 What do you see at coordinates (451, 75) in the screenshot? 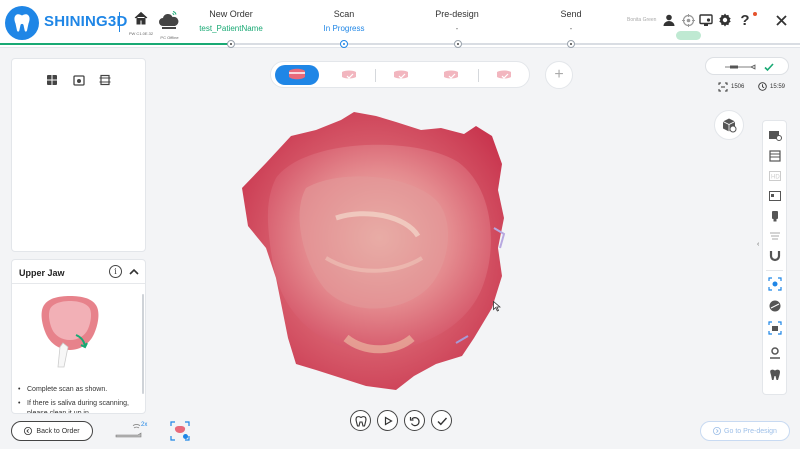
I see `mode-bite-right` at bounding box center [451, 75].